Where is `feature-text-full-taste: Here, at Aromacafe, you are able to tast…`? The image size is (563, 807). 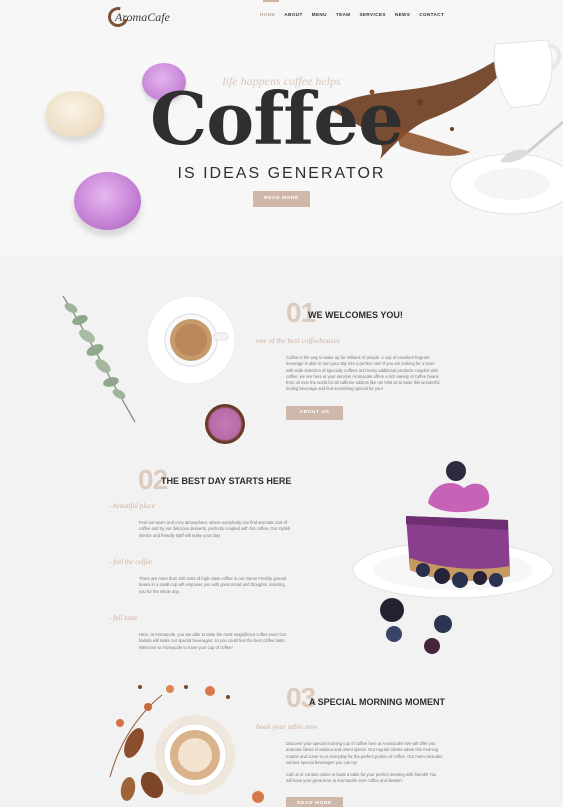 feature-text-full-taste: Here, at Aromacafe, you are able to tast… is located at coordinates (213, 641).